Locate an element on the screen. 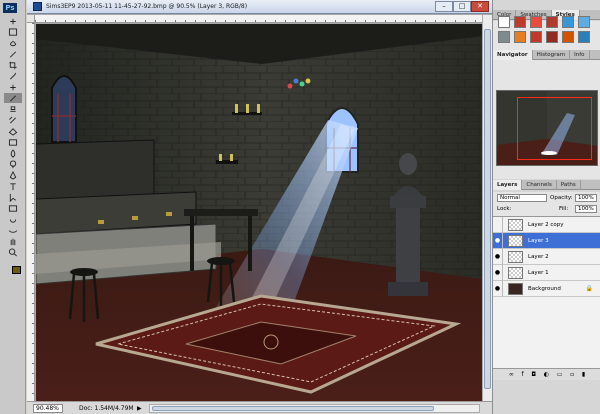 This screenshot has width=600, height=414. tab-paths: Paths is located at coordinates (569, 185).